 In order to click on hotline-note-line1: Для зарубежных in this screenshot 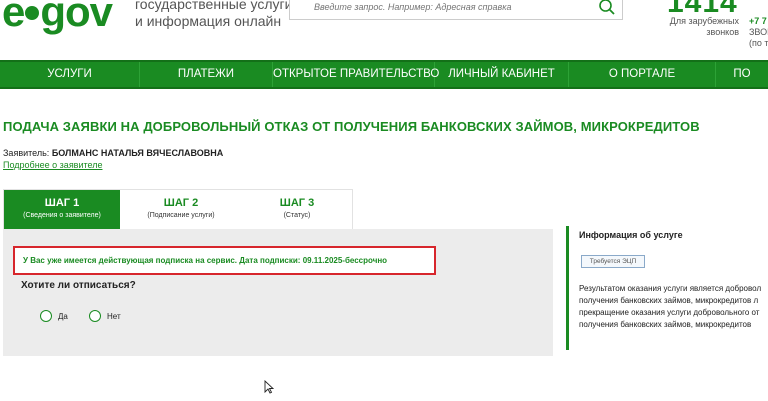, I will do `click(704, 21)`.